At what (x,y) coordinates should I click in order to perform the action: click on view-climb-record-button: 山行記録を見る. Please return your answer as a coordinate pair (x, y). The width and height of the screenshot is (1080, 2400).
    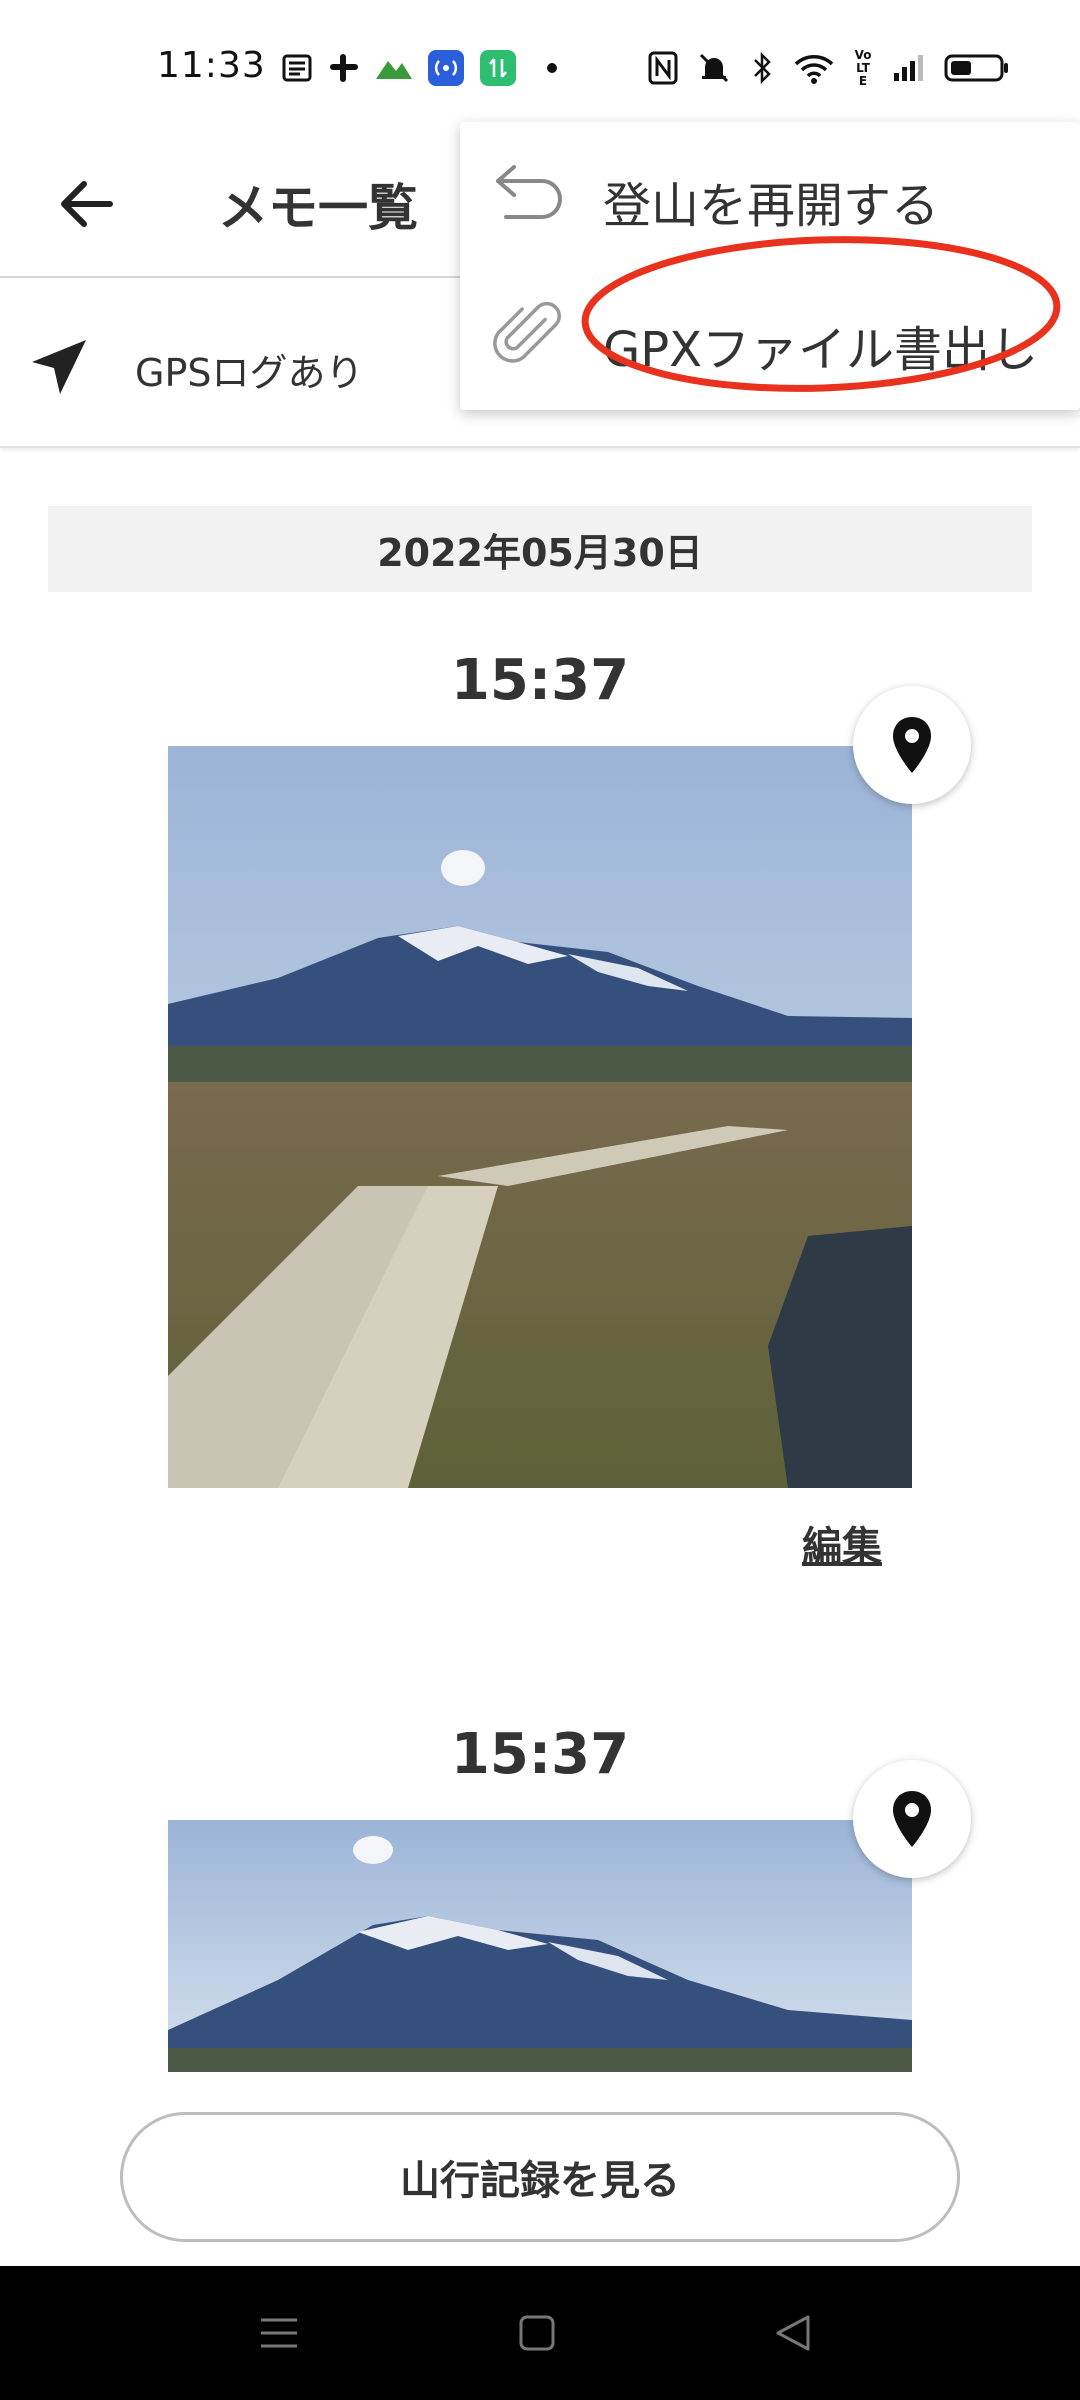
    Looking at the image, I should click on (540, 2177).